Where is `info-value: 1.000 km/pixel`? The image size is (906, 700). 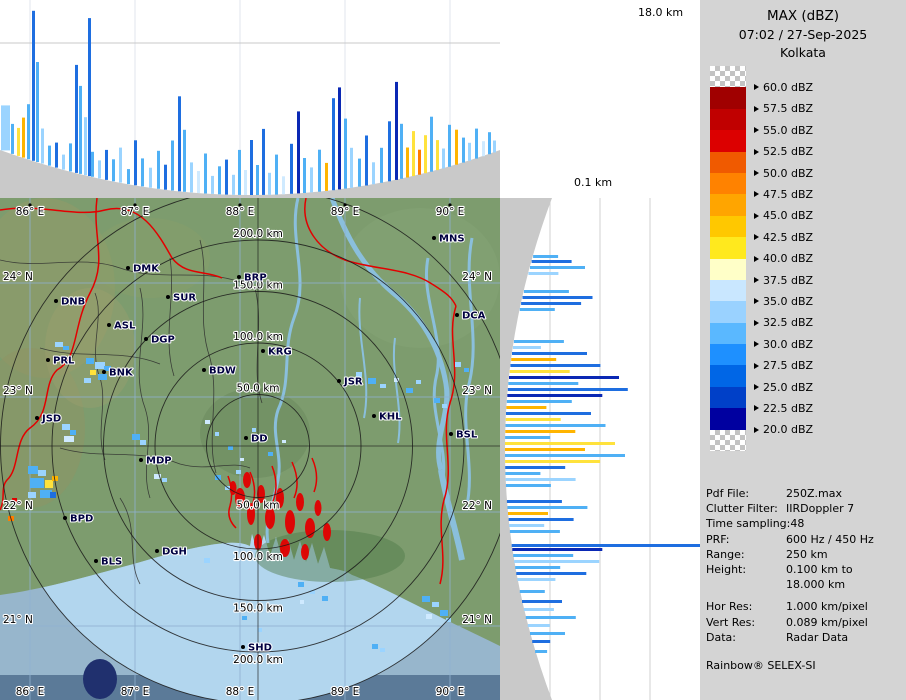
info-value: 1.000 km/pixel is located at coordinates (827, 607).